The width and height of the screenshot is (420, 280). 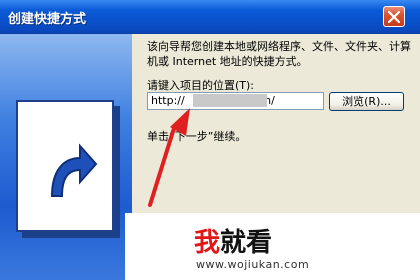 I want to click on watermark-logo: 我就看, so click(x=233, y=243).